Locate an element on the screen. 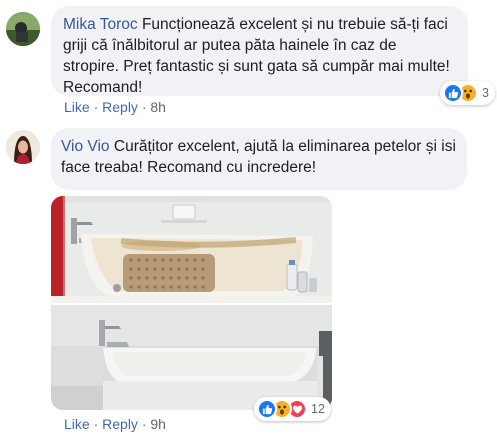 This screenshot has height=441, width=497. comment-timestamp: 9h is located at coordinates (158, 424).